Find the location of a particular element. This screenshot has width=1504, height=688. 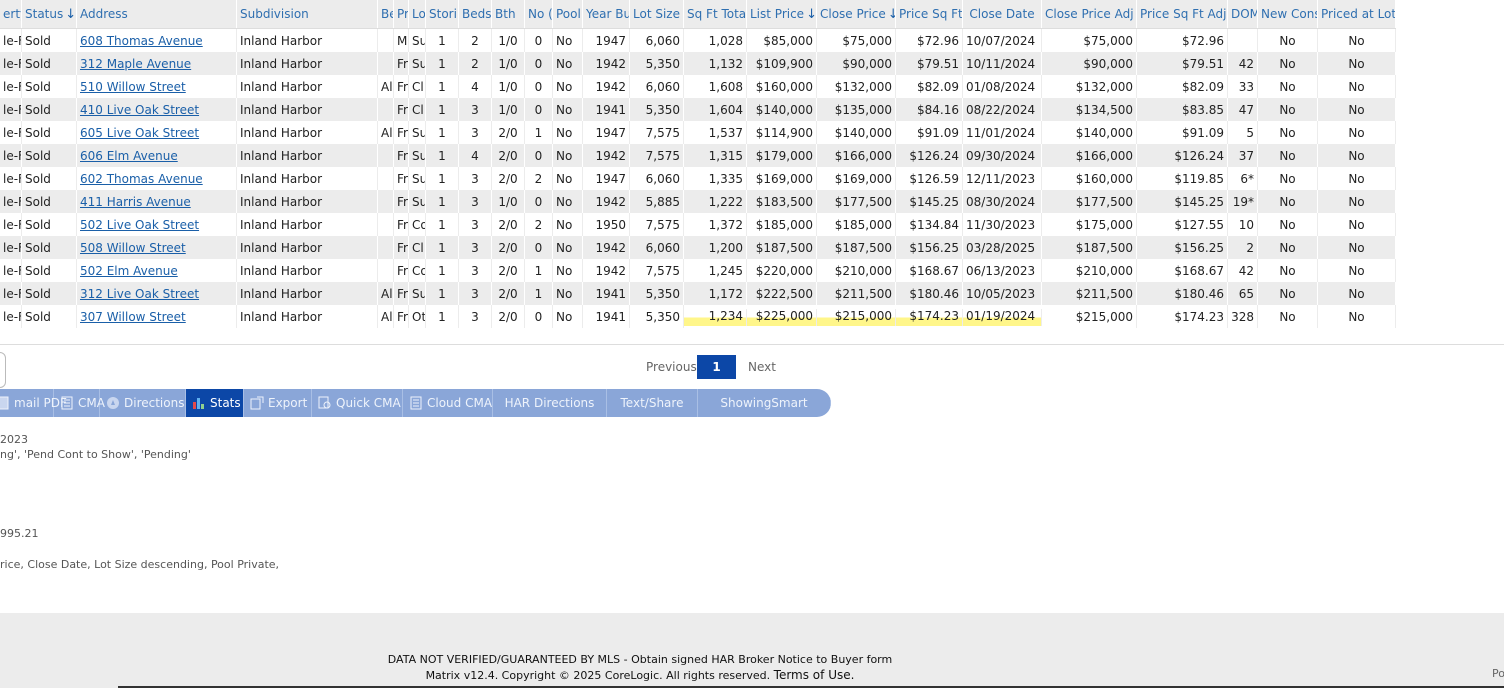

table-cell: $175,000 is located at coordinates (1089, 224).